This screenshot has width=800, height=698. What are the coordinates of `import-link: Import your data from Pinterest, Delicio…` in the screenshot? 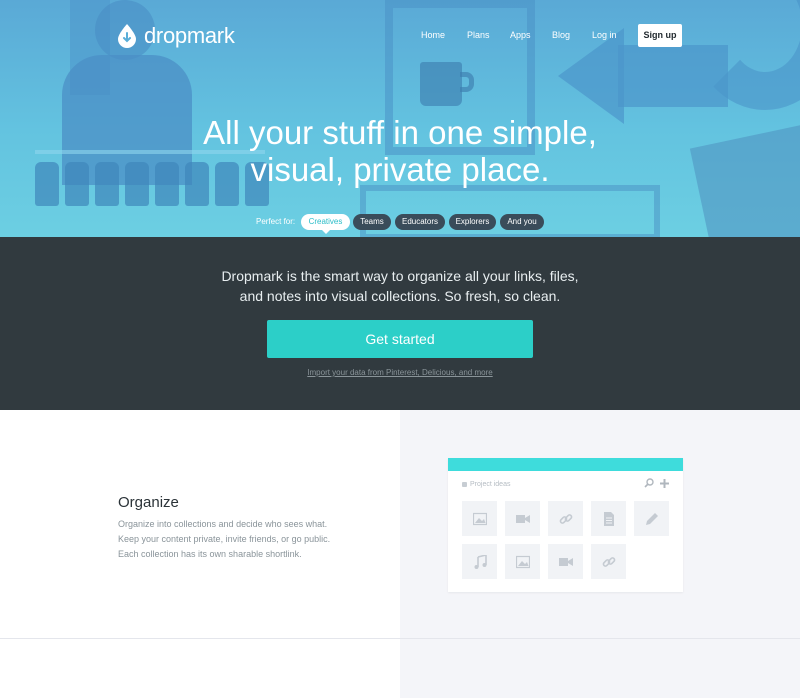 It's located at (400, 372).